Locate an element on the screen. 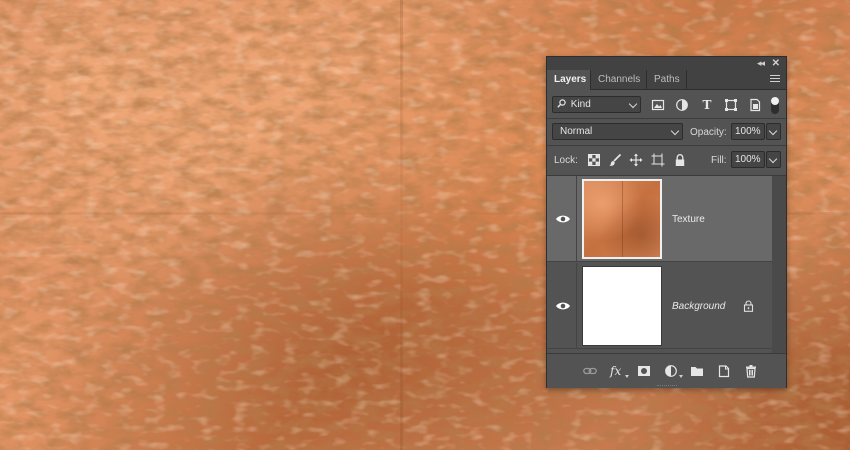 This screenshot has height=450, width=850. panel-titlebar: ◂◂ ✕ is located at coordinates (666, 63).